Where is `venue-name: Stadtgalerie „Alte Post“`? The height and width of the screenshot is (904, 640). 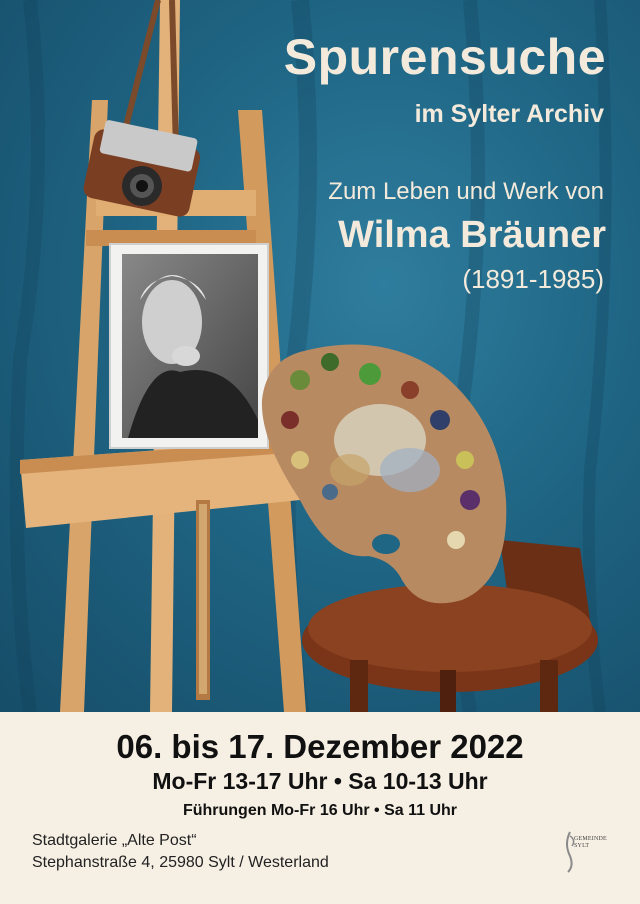 venue-name: Stadtgalerie „Alte Post“ is located at coordinates (114, 840).